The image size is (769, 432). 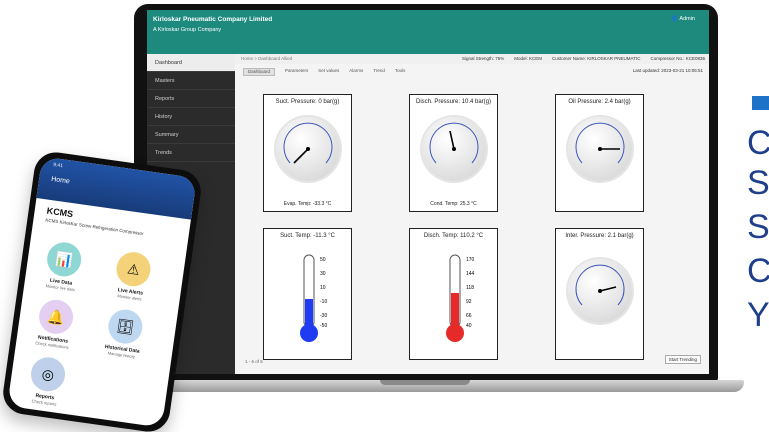 I want to click on thermo-tick: -30, so click(x=323, y=316).